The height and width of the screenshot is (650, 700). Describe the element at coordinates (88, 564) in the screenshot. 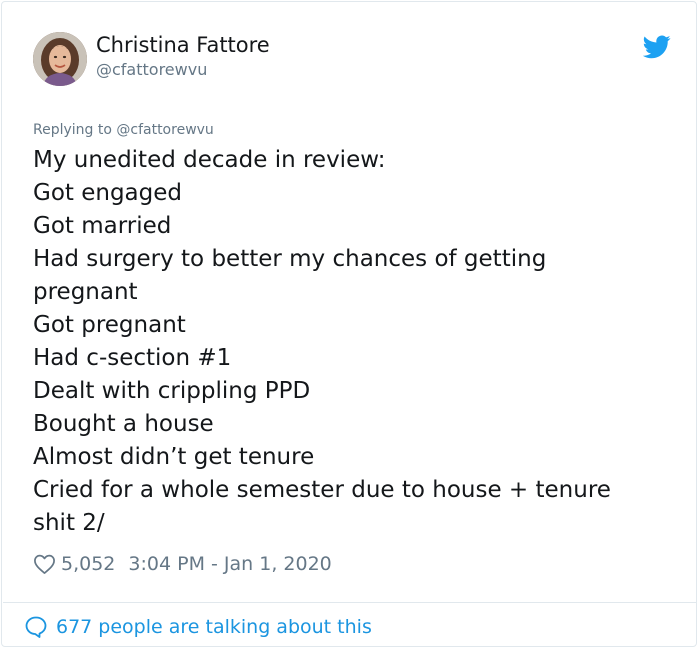

I see `like-count: 5,052` at that location.